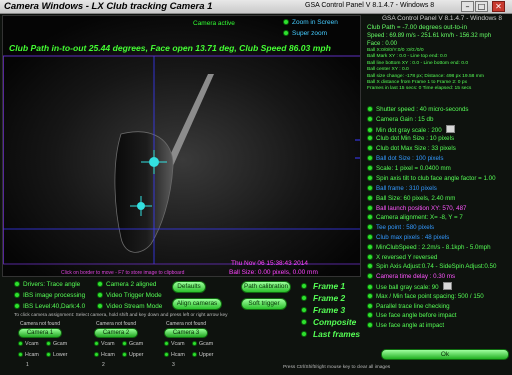  What do you see at coordinates (431, 159) in the screenshot?
I see `controls-setting-5: Ball dot Size : 100 pixels` at bounding box center [431, 159].